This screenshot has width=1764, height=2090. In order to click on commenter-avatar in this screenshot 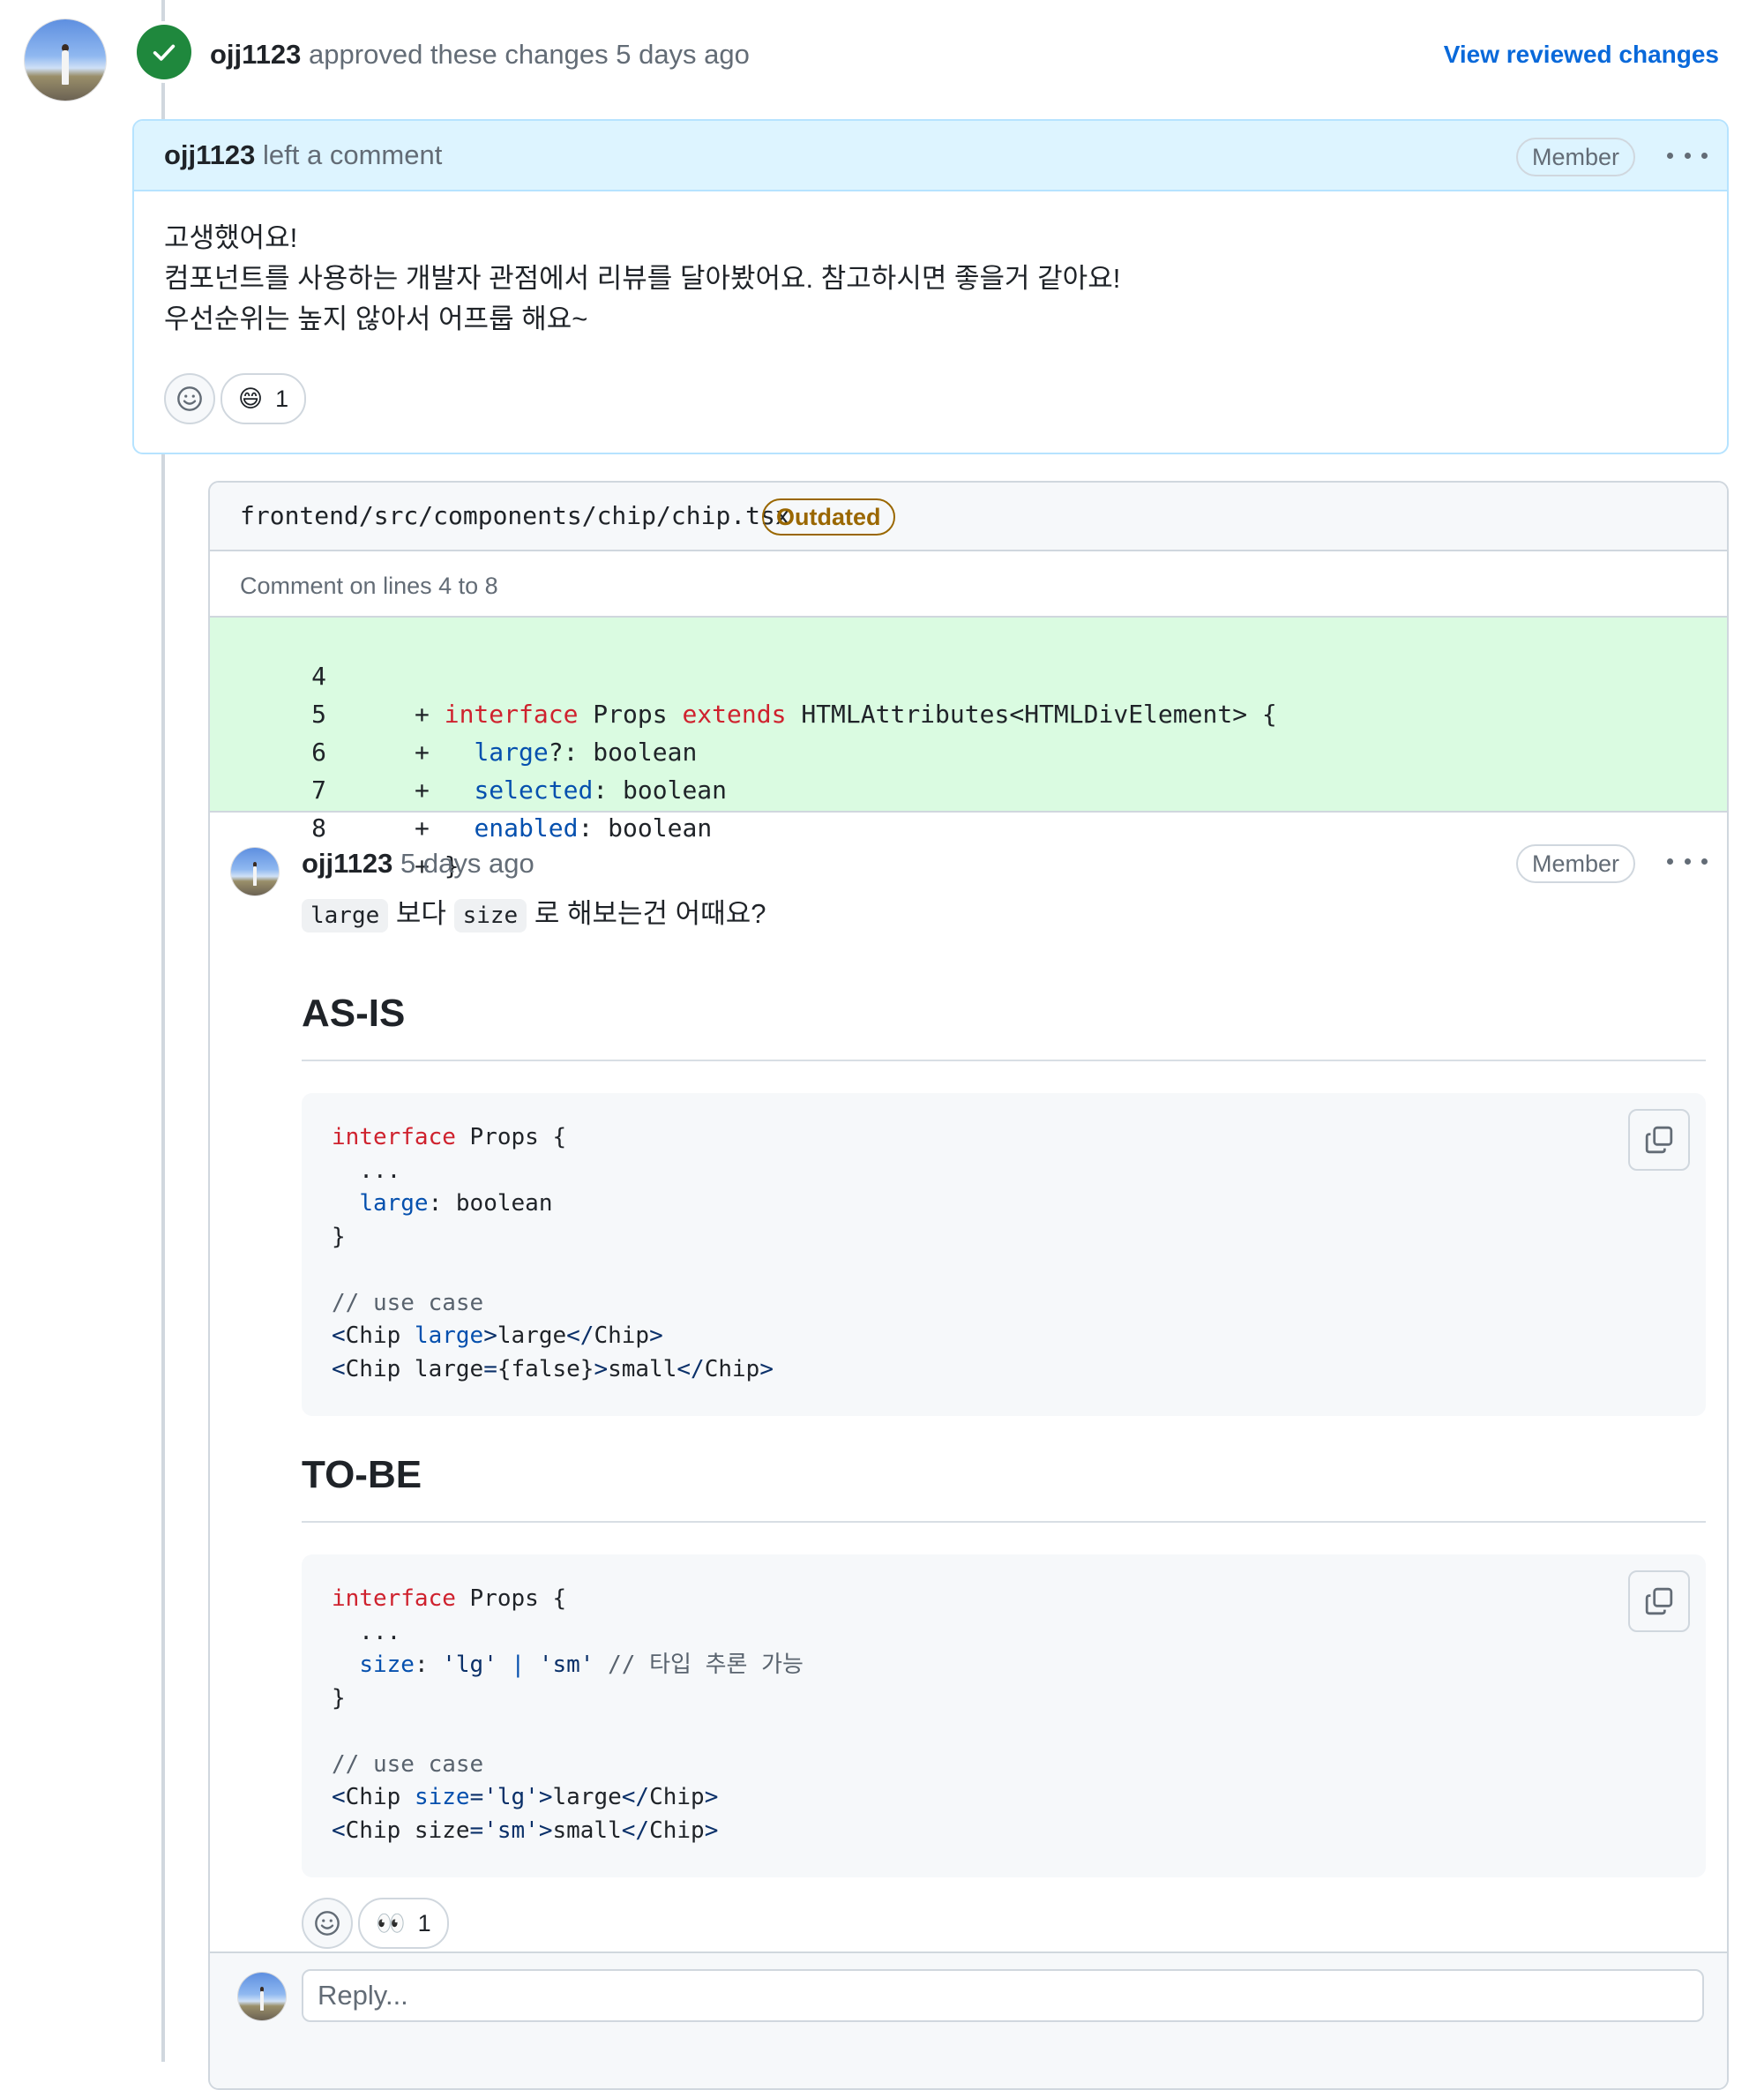, I will do `click(255, 871)`.